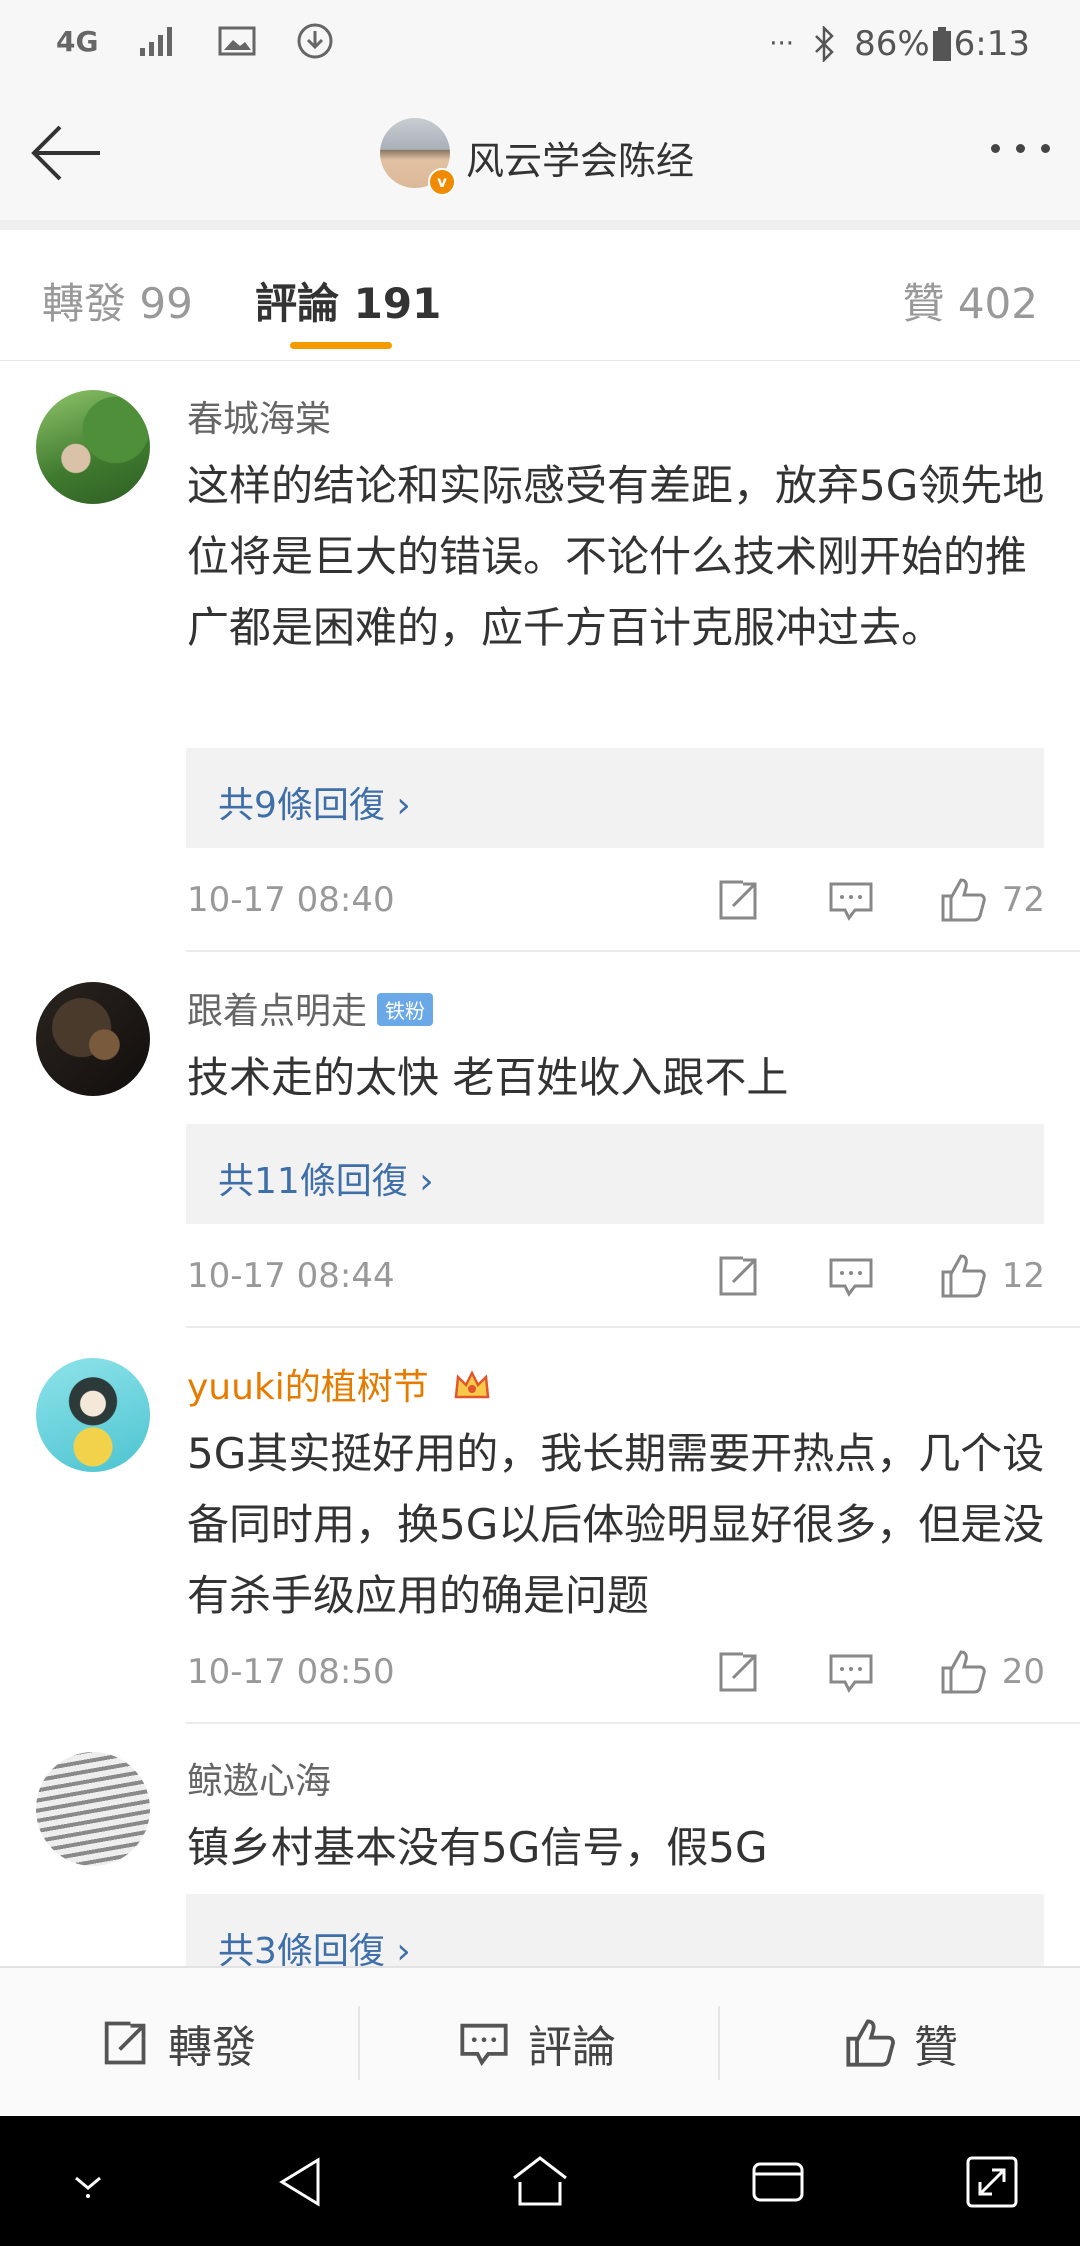 The height and width of the screenshot is (2246, 1080). What do you see at coordinates (616, 901) in the screenshot?
I see `comment-footer: 10-17 08:40 72` at bounding box center [616, 901].